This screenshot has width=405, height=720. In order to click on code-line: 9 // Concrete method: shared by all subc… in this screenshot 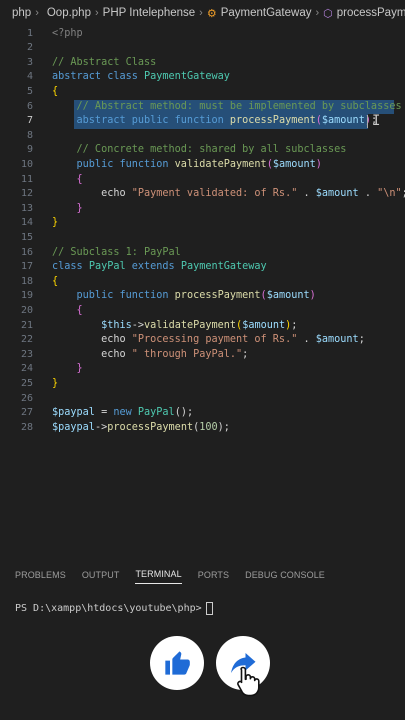, I will do `click(202, 150)`.